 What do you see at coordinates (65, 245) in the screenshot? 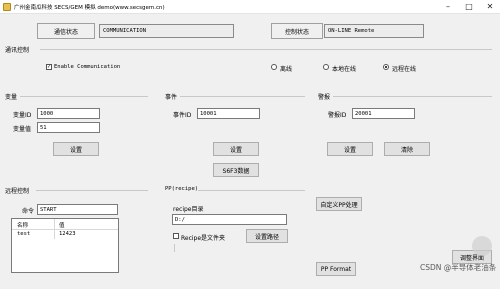
I see `param-table: 名称 值 test 12423` at bounding box center [65, 245].